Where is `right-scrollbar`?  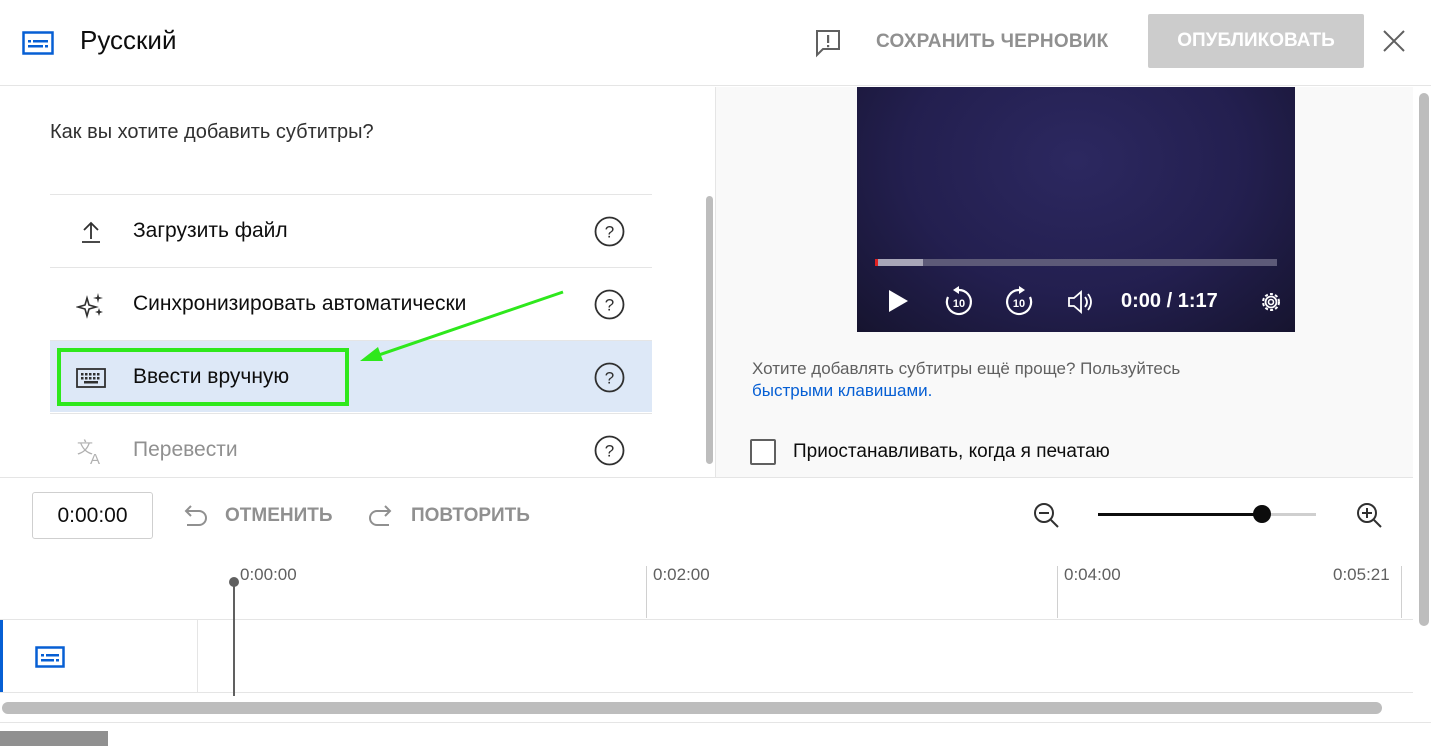 right-scrollbar is located at coordinates (1424, 359).